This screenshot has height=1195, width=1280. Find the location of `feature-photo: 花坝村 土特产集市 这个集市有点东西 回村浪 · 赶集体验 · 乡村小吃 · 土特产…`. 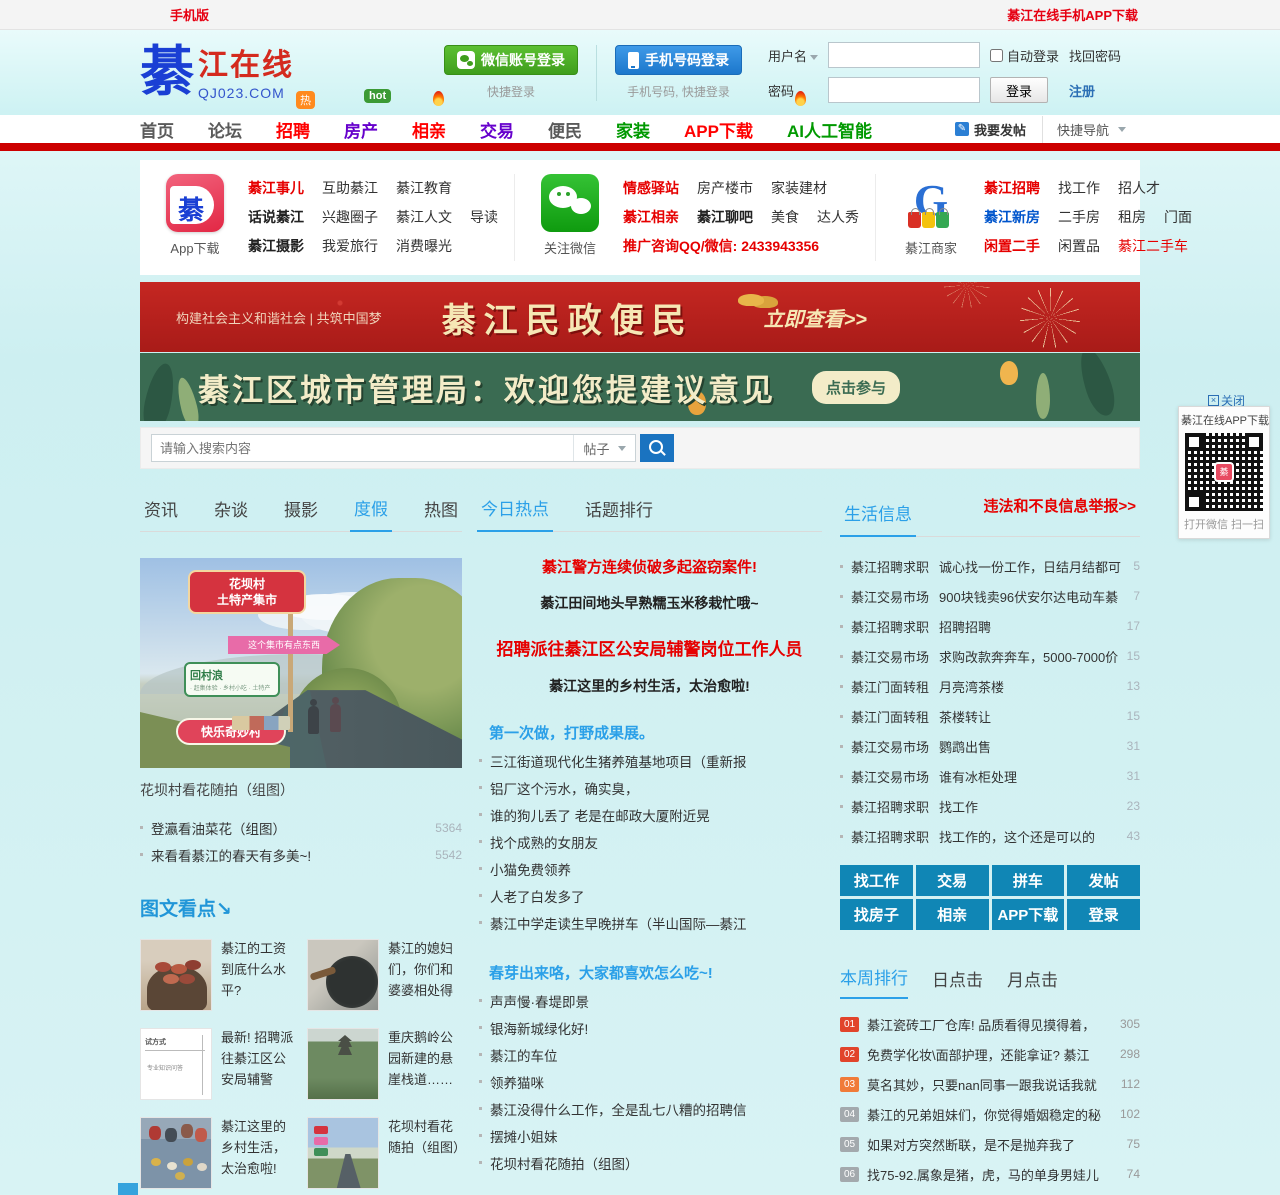

feature-photo: 花坝村 土特产集市 这个集市有点东西 回村浪 · 赶集体验 · 乡村小吃 · 土特产… is located at coordinates (301, 663).